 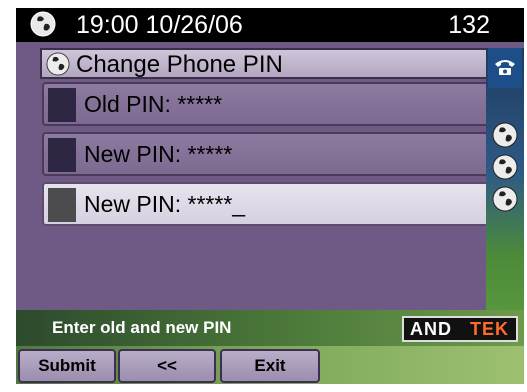 I want to click on line-button, so click(x=505, y=68).